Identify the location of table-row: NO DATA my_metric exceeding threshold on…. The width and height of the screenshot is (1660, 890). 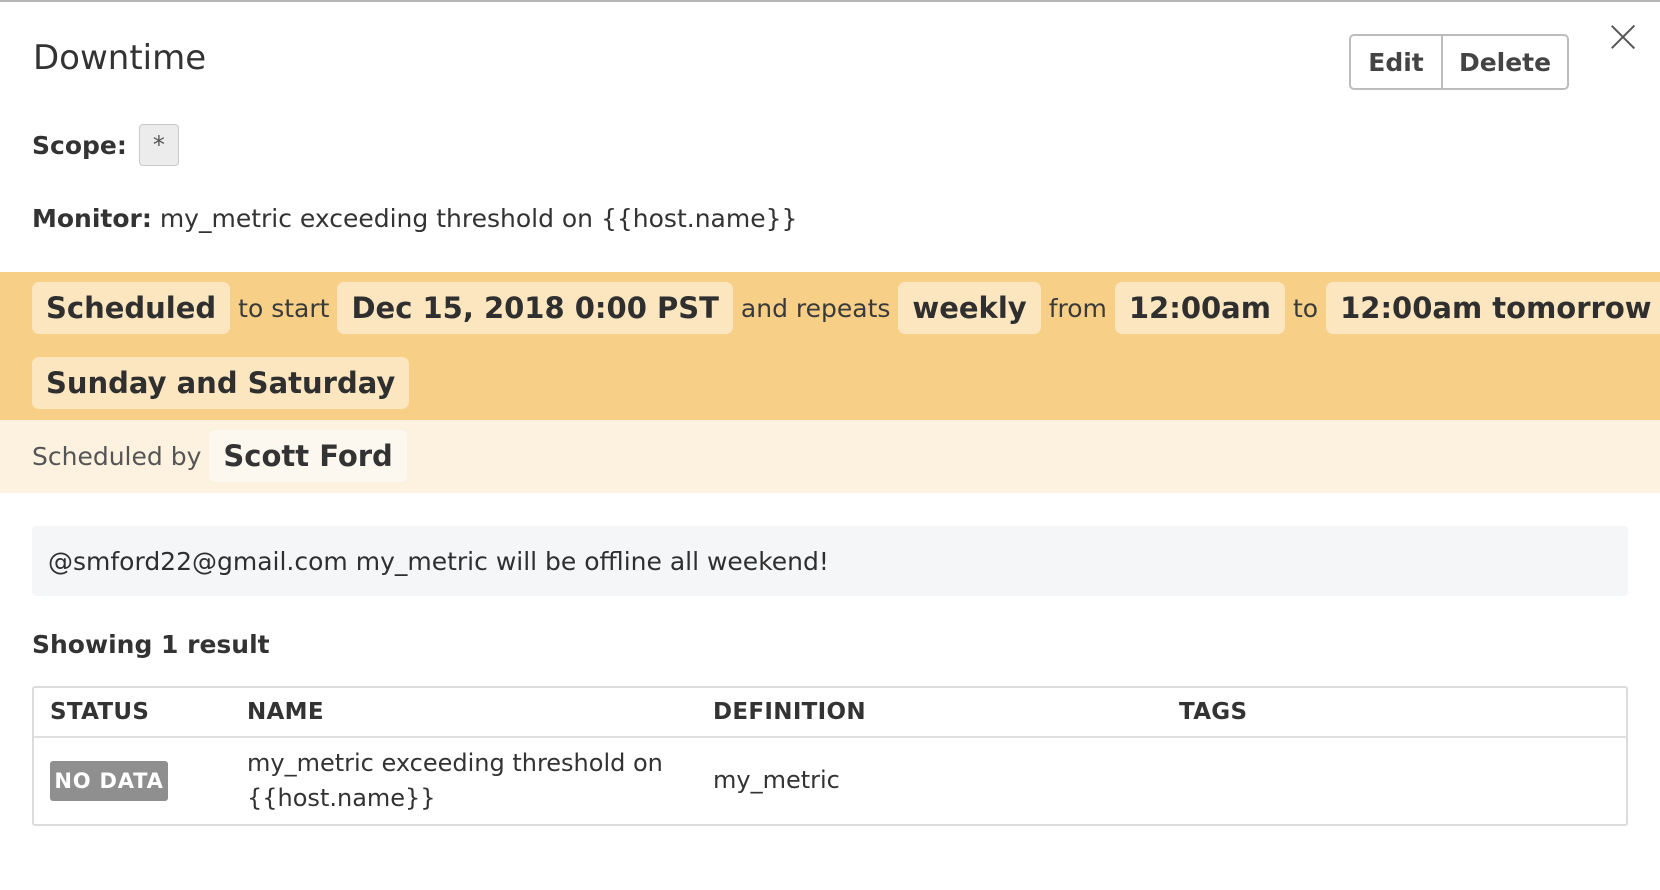
(830, 781).